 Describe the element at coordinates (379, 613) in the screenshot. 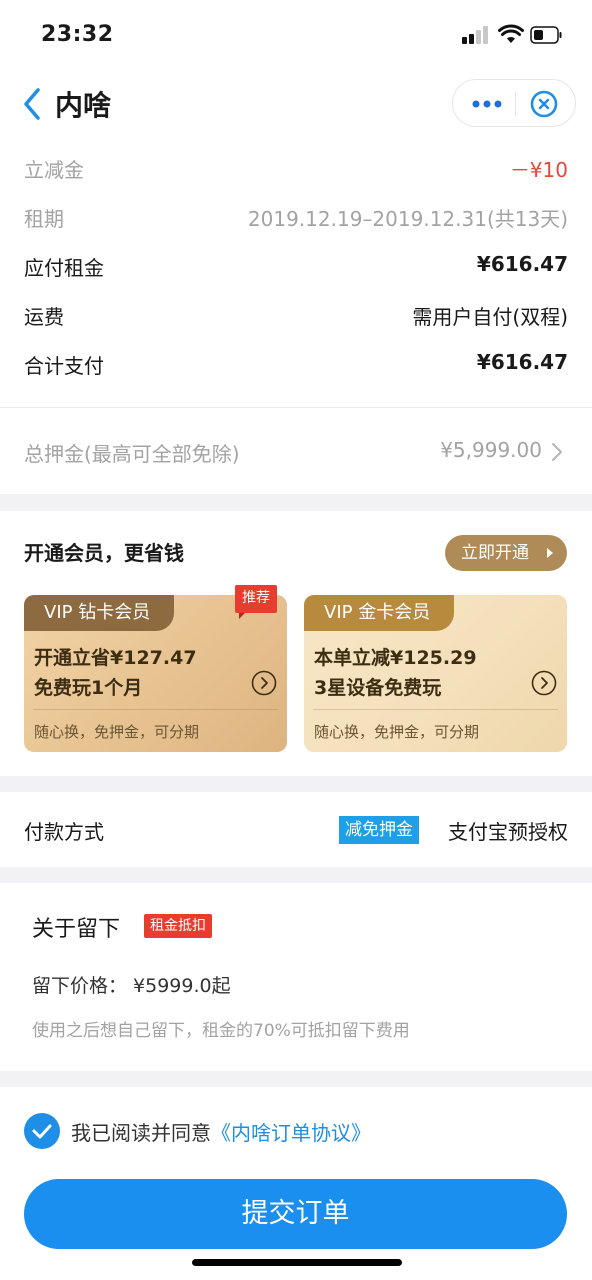

I see `card-tag: VIP 金卡会员` at that location.